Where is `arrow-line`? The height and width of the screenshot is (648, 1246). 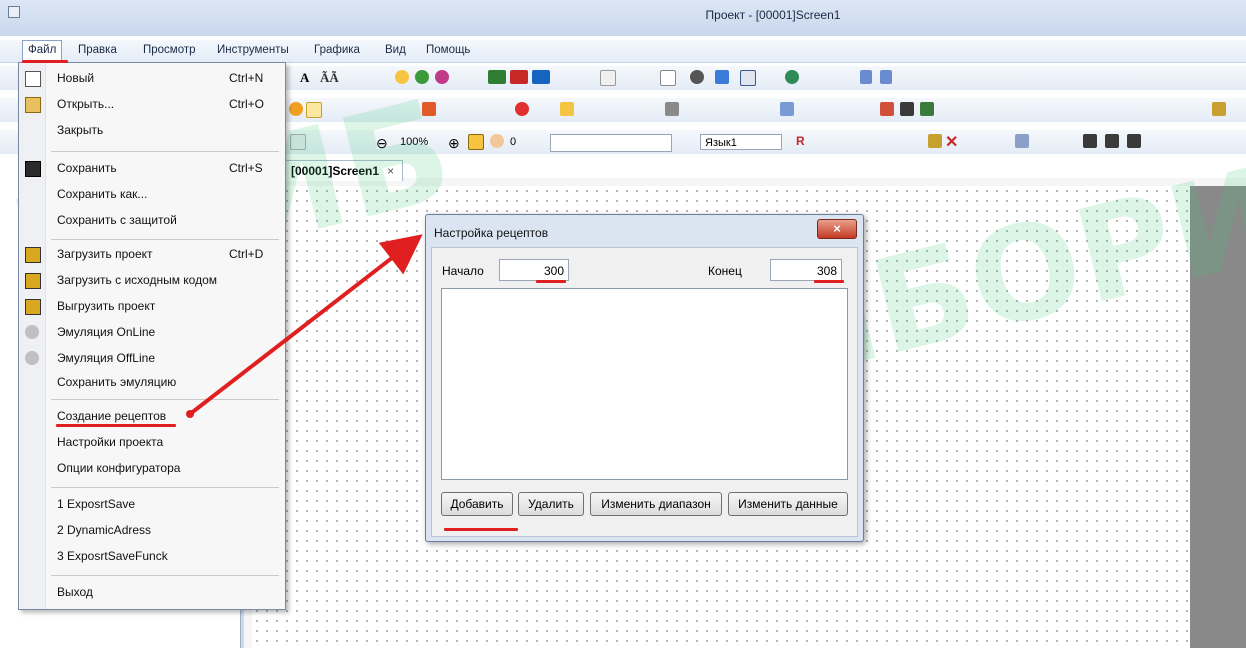
arrow-line is located at coordinates (305, 325).